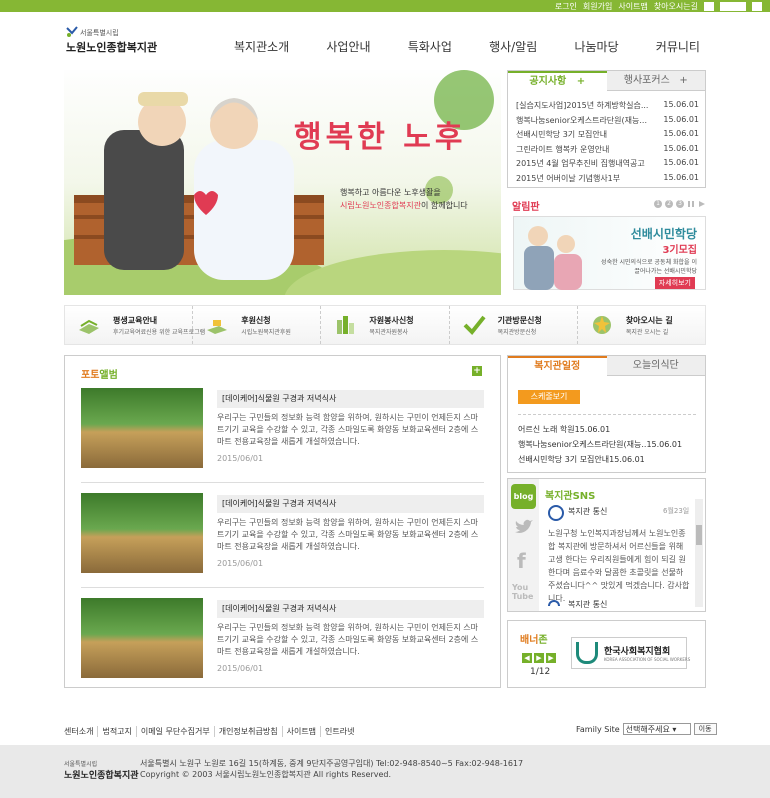  I want to click on photo-more-plus-icon: +, so click(477, 371).